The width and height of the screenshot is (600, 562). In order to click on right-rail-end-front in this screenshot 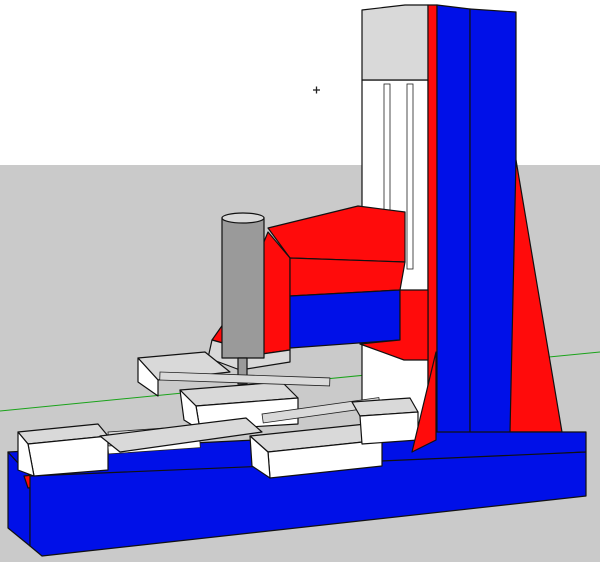, I will do `click(389, 428)`.